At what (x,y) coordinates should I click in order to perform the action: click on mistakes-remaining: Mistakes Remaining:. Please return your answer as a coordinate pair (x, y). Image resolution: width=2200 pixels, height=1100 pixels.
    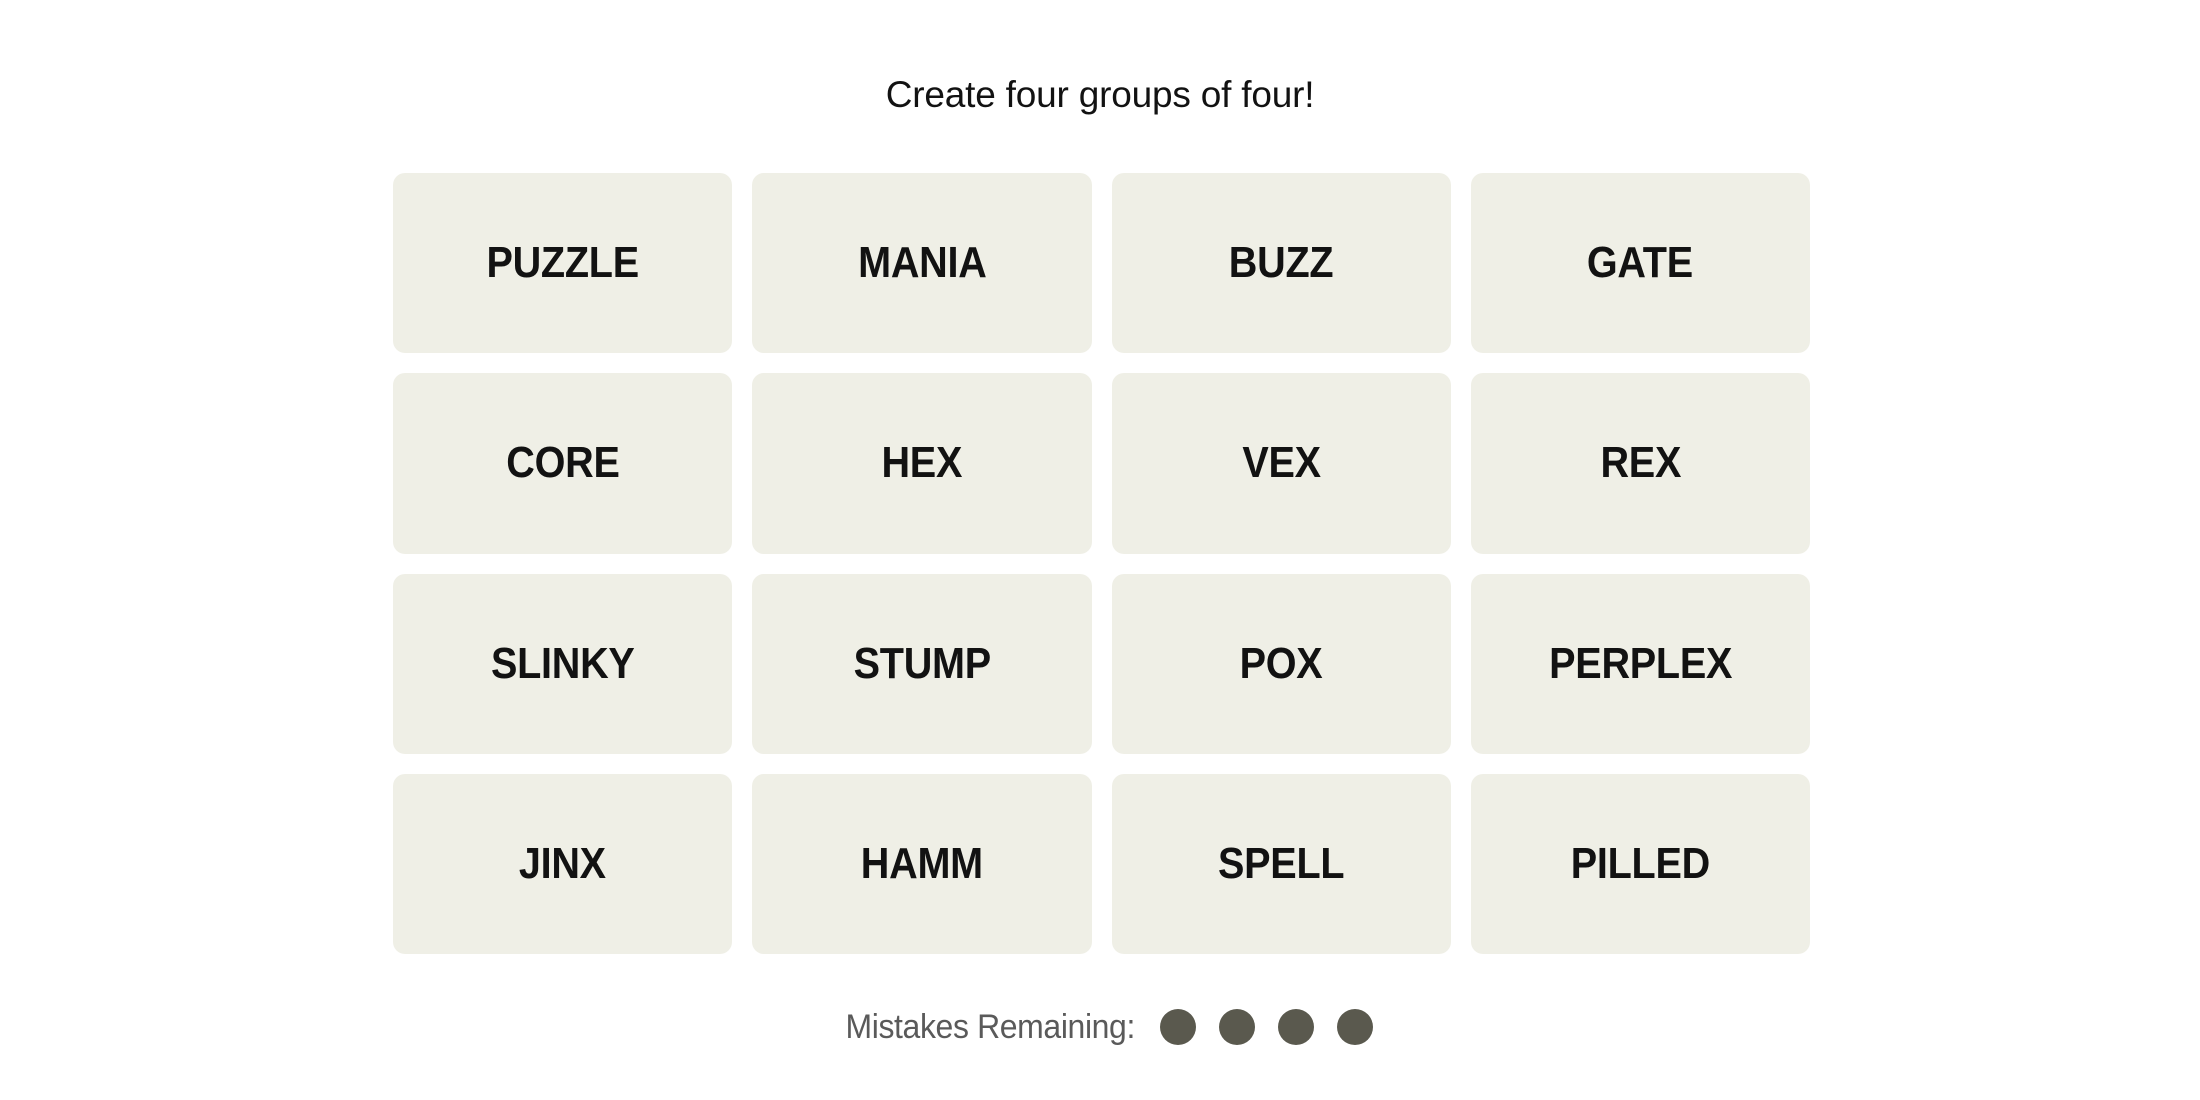
    Looking at the image, I should click on (1100, 1027).